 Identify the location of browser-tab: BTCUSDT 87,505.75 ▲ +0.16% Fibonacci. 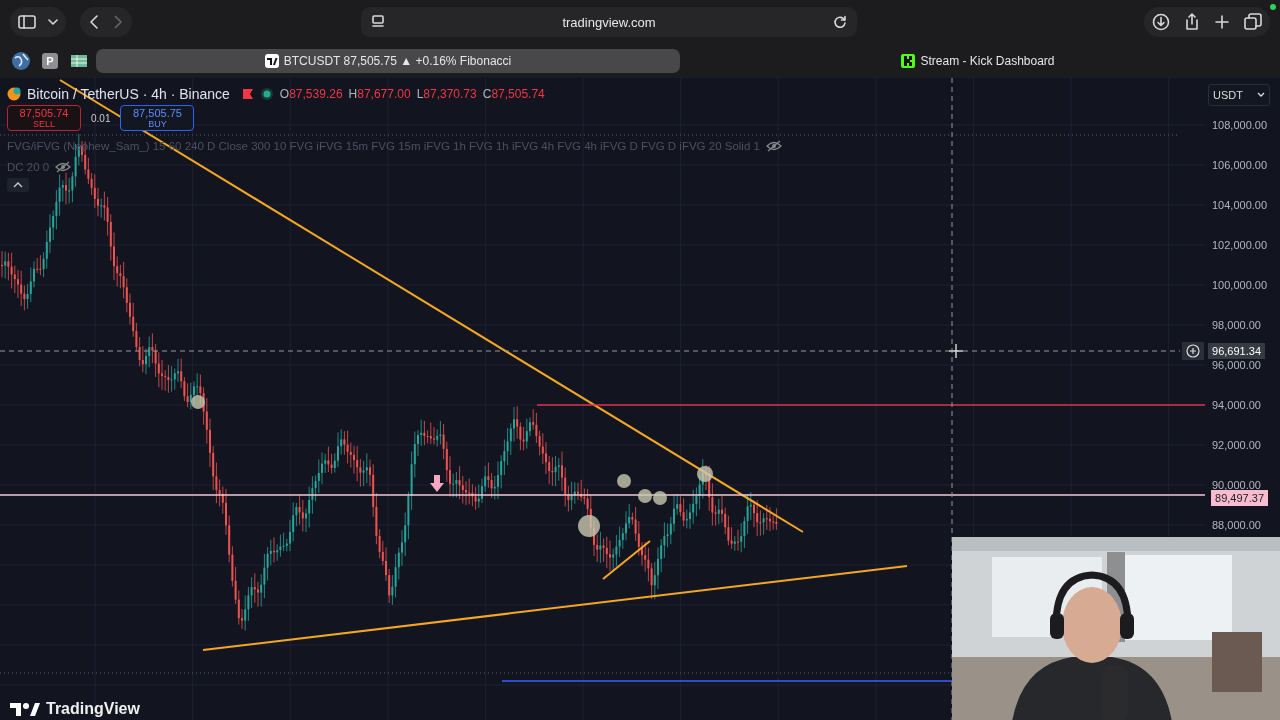
(388, 61).